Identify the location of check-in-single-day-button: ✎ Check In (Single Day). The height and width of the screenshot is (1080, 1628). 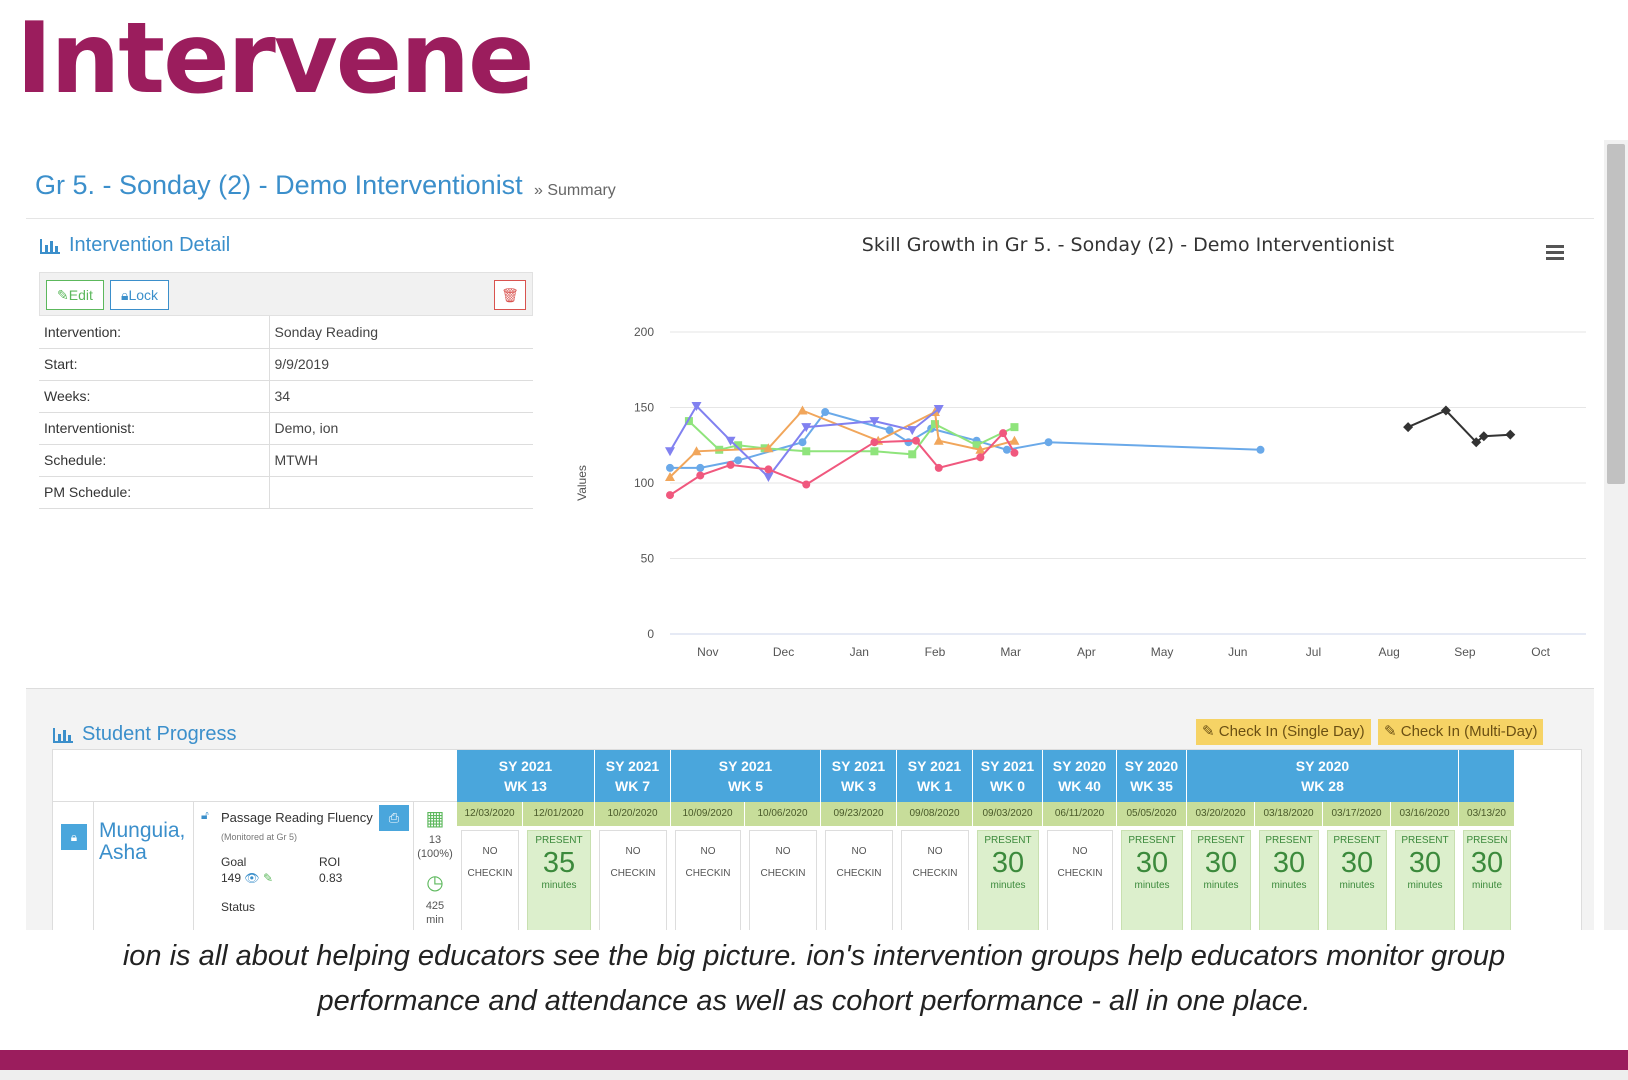
(1283, 732).